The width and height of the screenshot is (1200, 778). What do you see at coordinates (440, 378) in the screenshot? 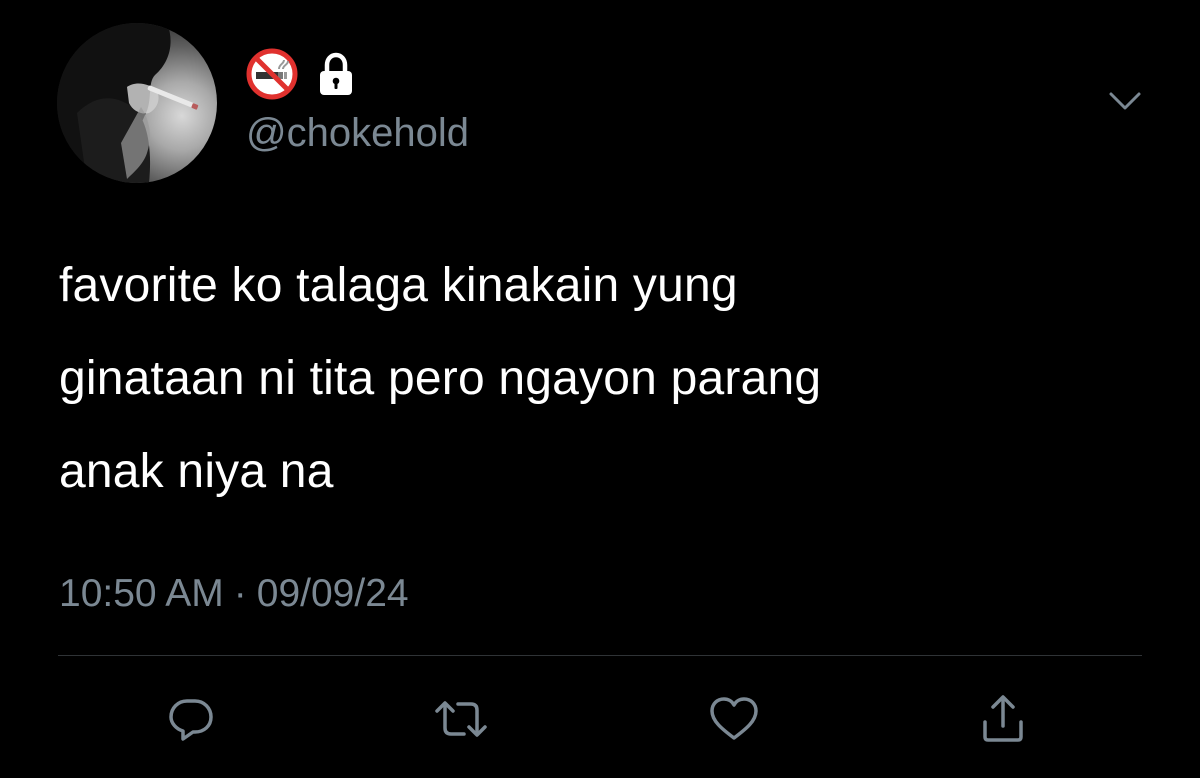
I see `tweet-text-line: ginataan ni tita pero ngayon parang` at bounding box center [440, 378].